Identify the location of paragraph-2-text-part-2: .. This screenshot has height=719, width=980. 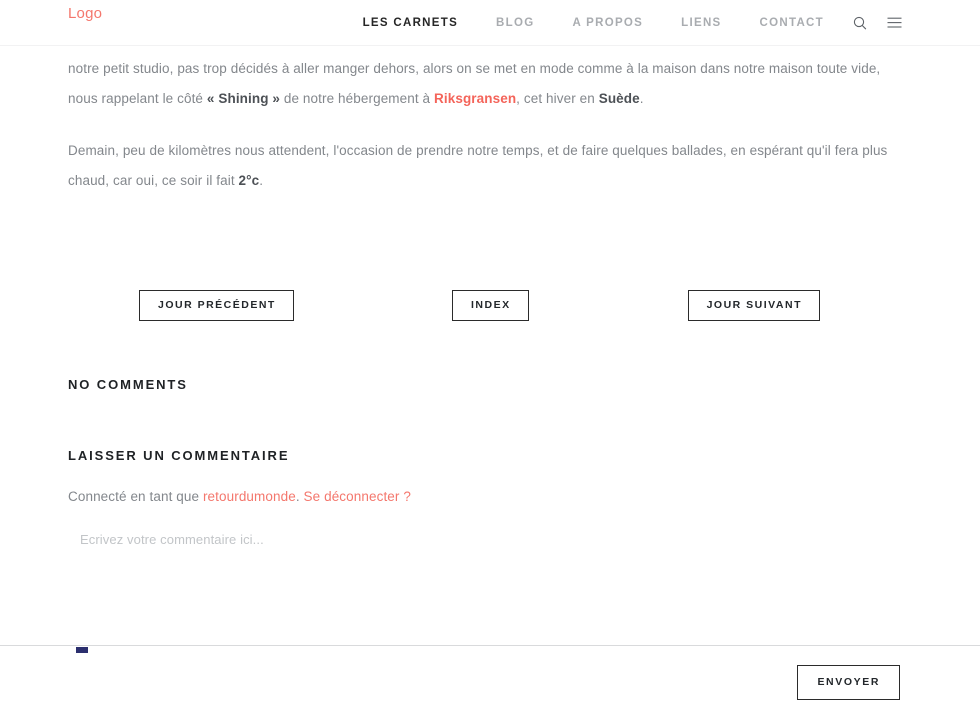
(261, 180).